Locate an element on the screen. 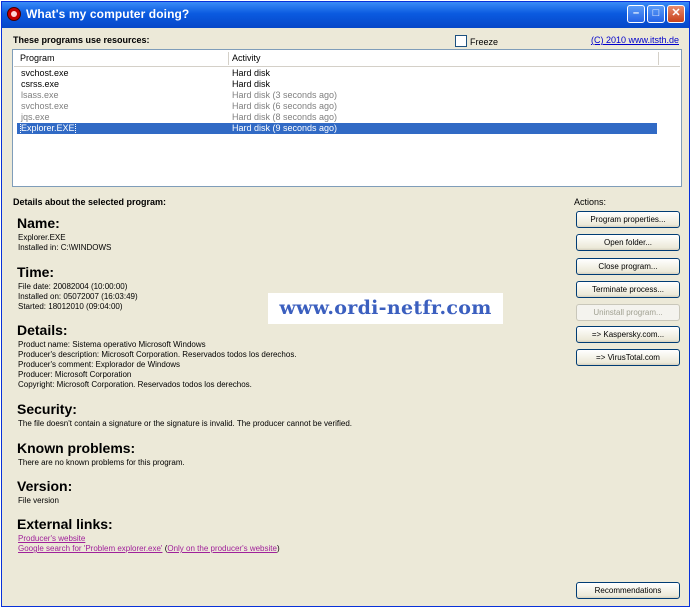  producer-website-link: Producer's website is located at coordinates (51, 539).